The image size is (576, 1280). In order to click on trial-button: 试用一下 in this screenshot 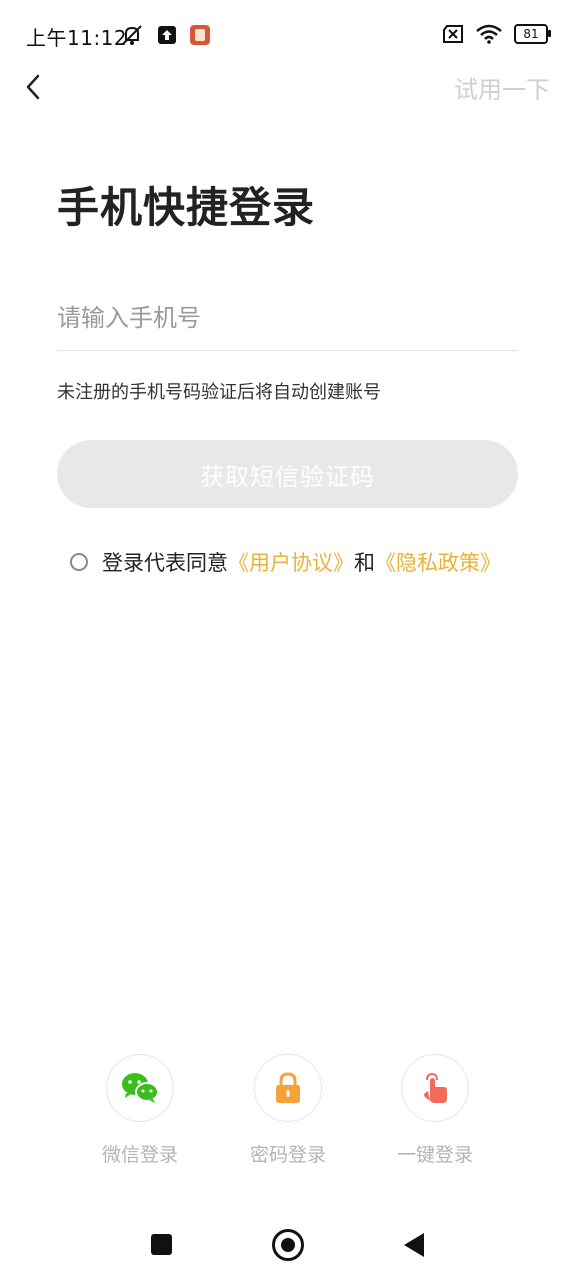, I will do `click(502, 87)`.